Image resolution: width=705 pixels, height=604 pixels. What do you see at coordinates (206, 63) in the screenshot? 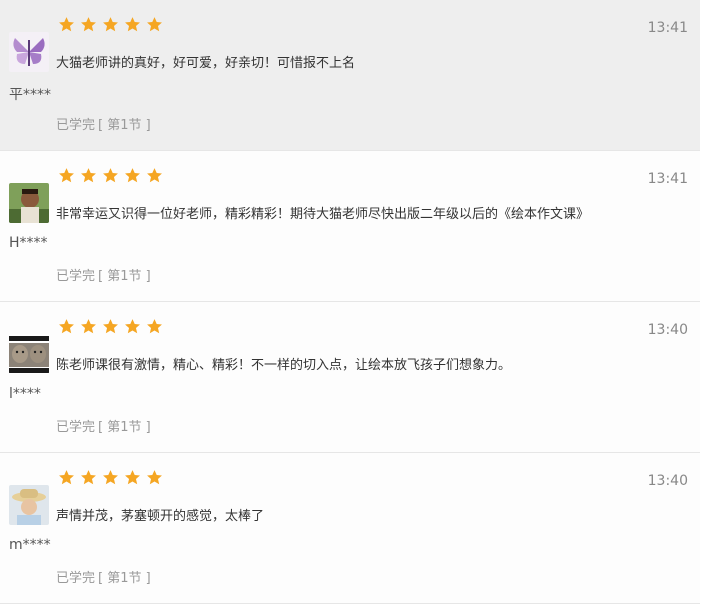
I see `review-comment: 大猫老师讲的真好，好可爱，好亲切！可惜报不上名` at bounding box center [206, 63].